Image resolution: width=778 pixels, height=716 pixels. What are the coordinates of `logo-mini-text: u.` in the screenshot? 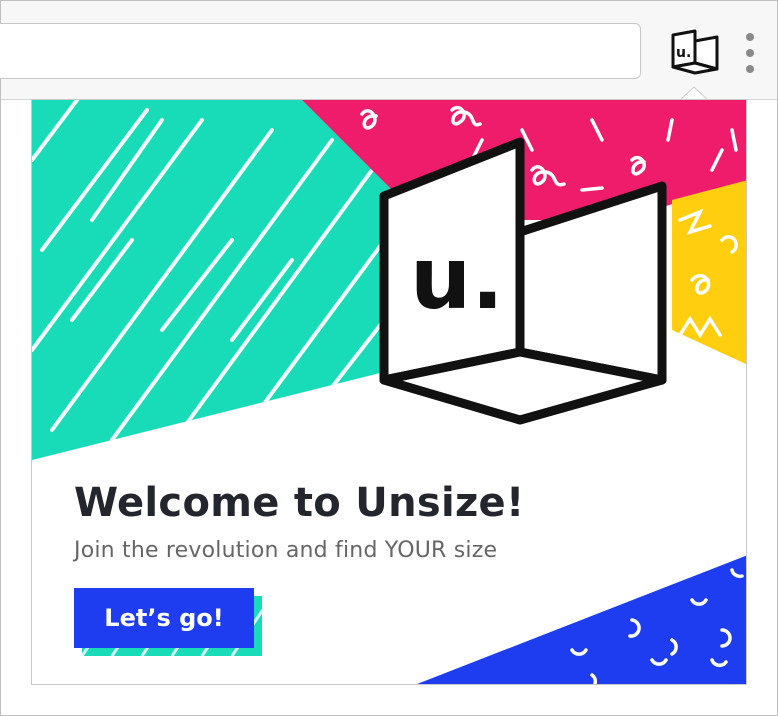 It's located at (683, 53).